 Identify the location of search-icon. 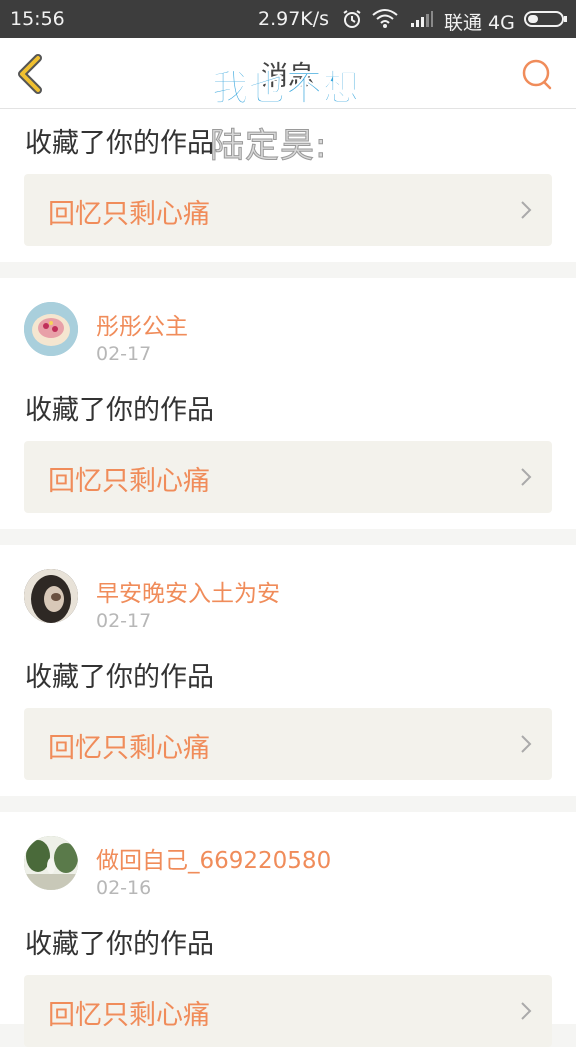
(537, 75).